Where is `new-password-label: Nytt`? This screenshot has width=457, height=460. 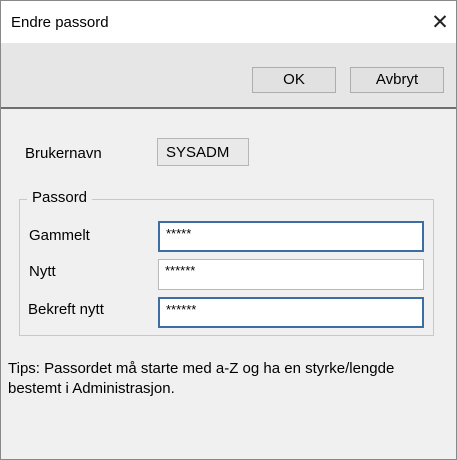
new-password-label: Nytt is located at coordinates (42, 271).